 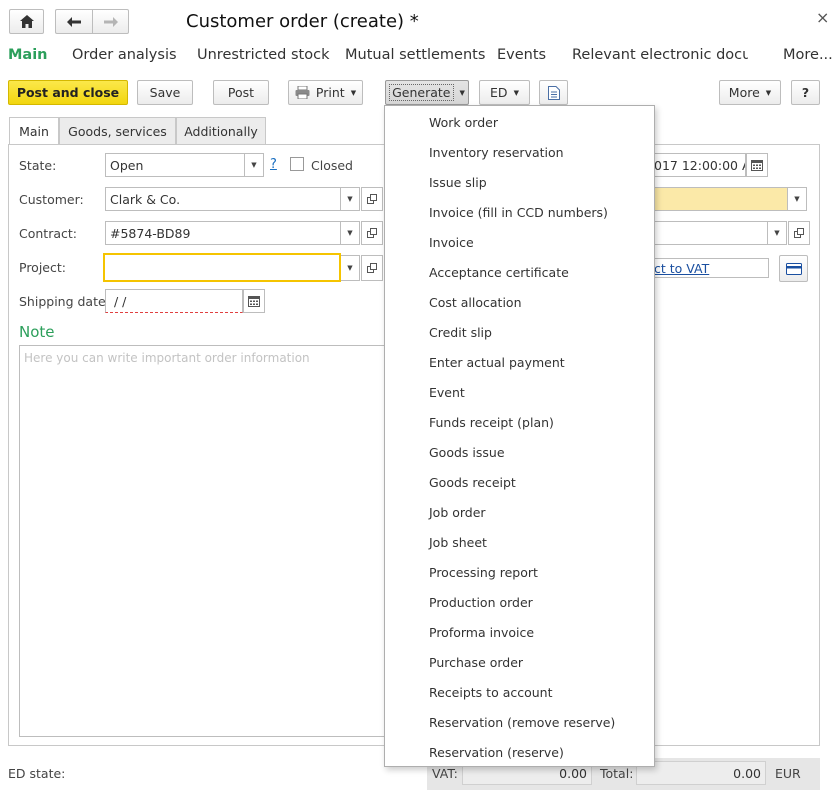 What do you see at coordinates (302, 21) in the screenshot?
I see `page-title: Customer order (create) *` at bounding box center [302, 21].